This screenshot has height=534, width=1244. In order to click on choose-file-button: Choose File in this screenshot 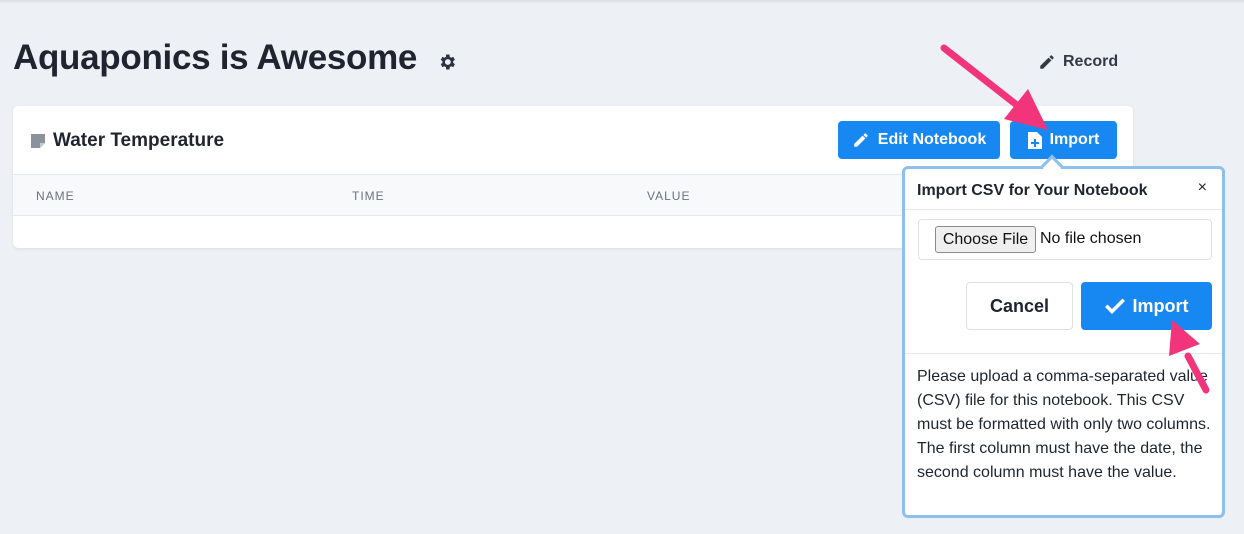, I will do `click(985, 239)`.